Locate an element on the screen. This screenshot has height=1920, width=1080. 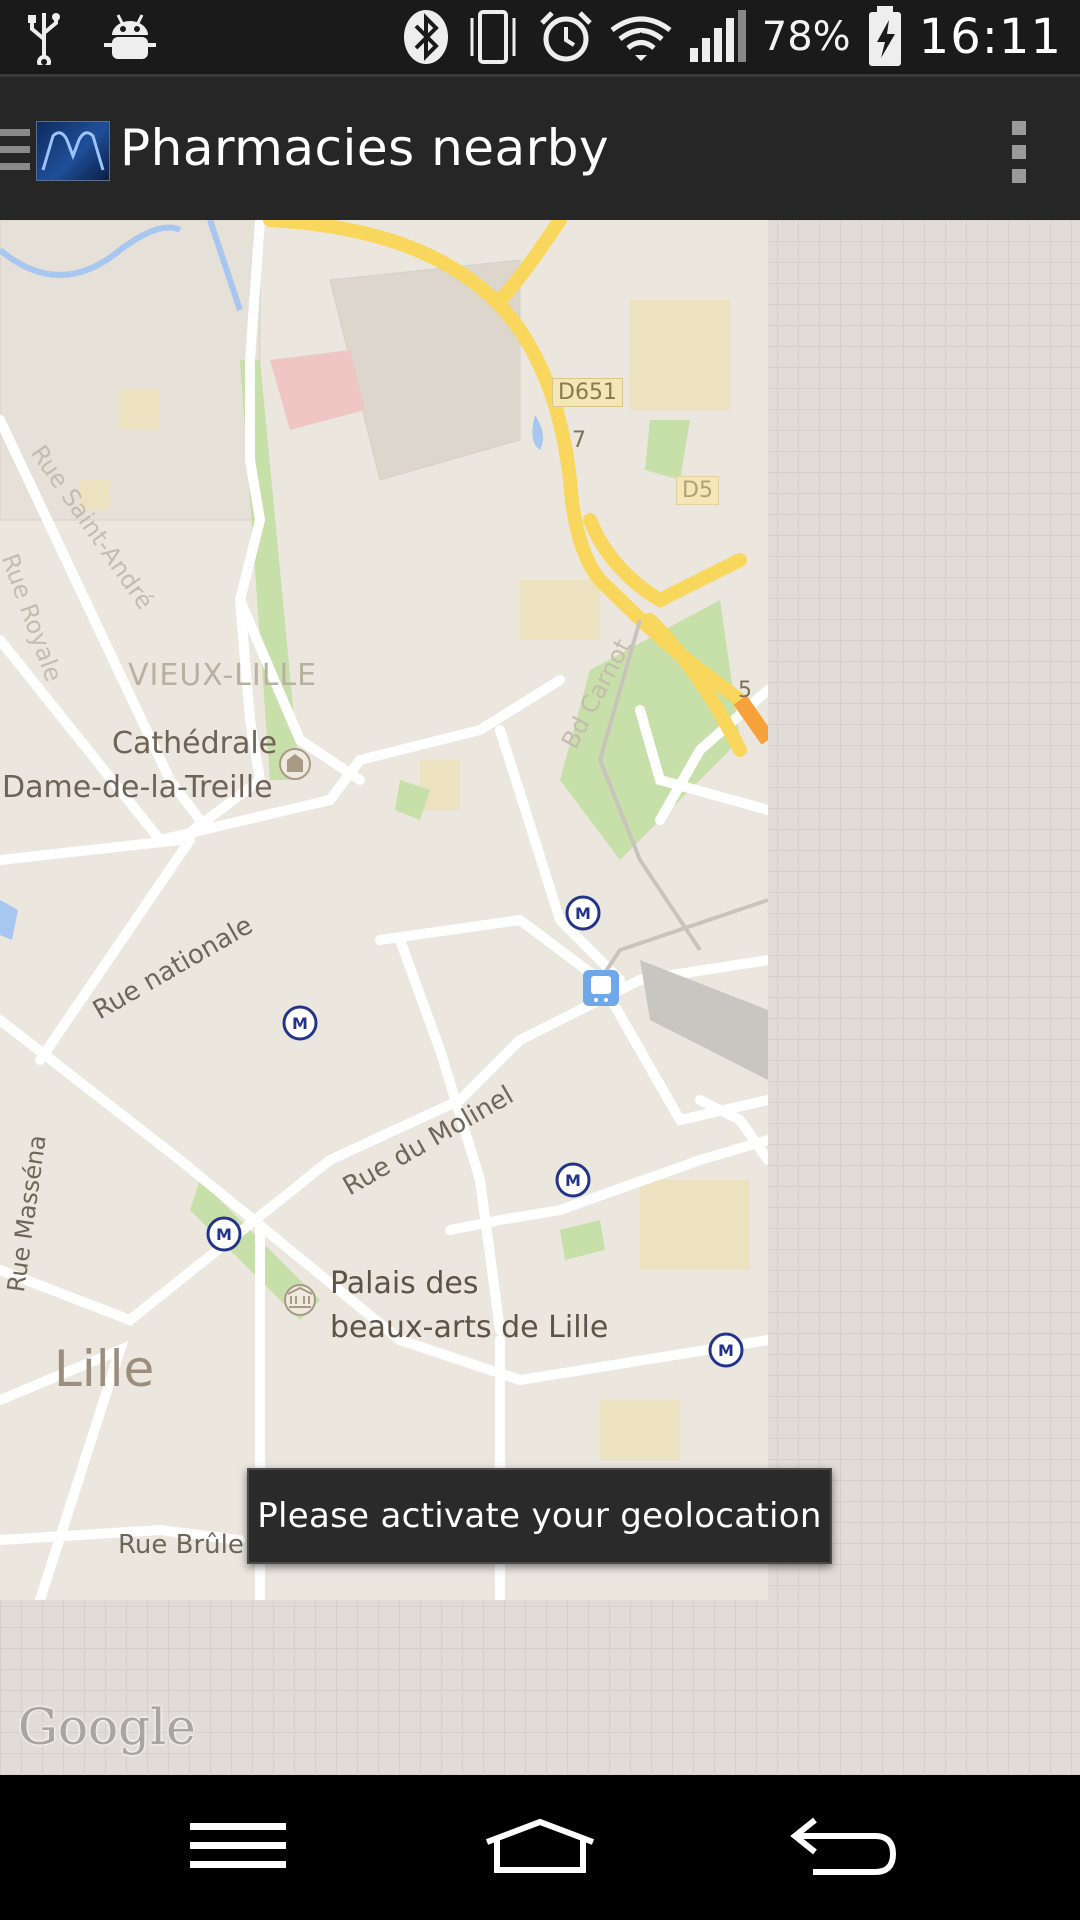
signal-icon is located at coordinates (717, 37).